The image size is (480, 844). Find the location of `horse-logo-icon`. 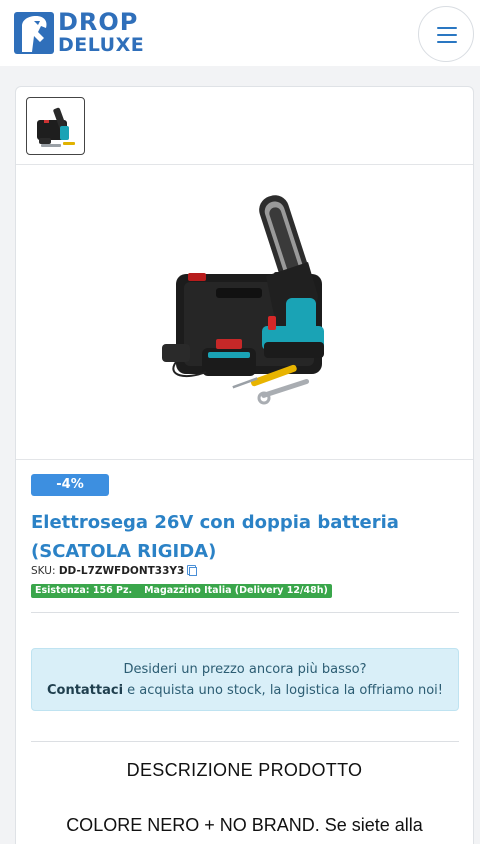

horse-logo-icon is located at coordinates (34, 33).